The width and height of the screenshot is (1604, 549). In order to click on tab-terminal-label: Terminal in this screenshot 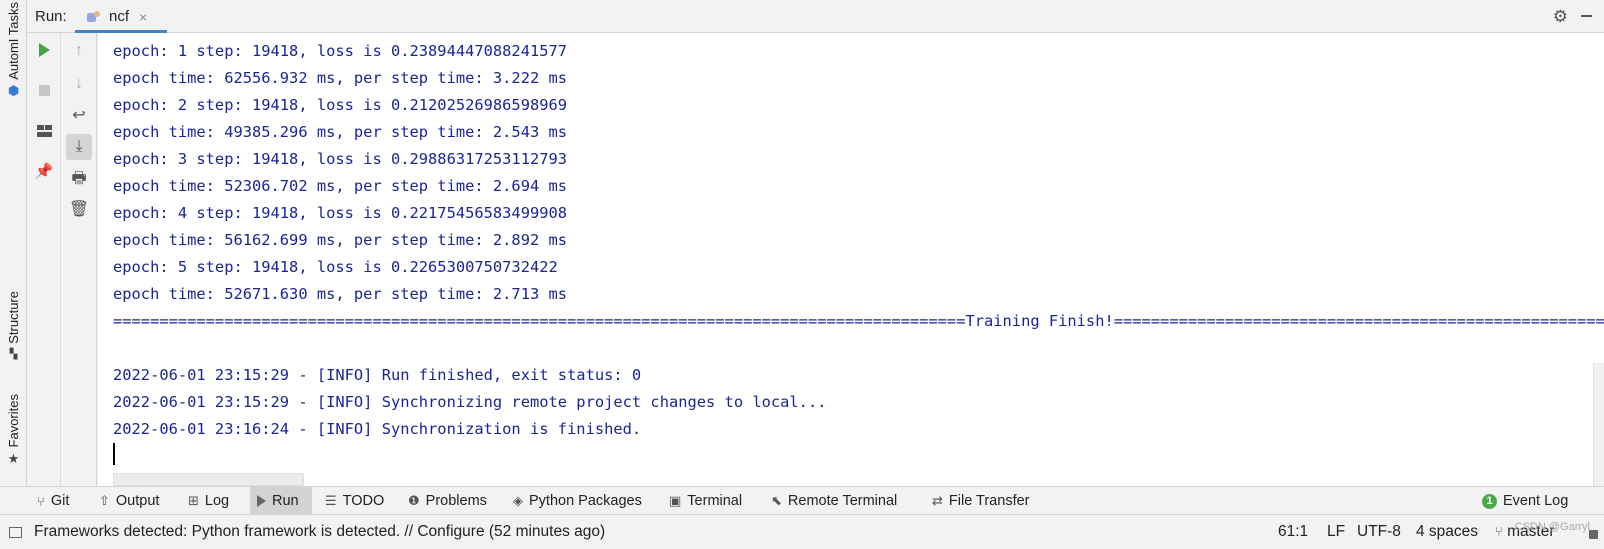, I will do `click(715, 501)`.